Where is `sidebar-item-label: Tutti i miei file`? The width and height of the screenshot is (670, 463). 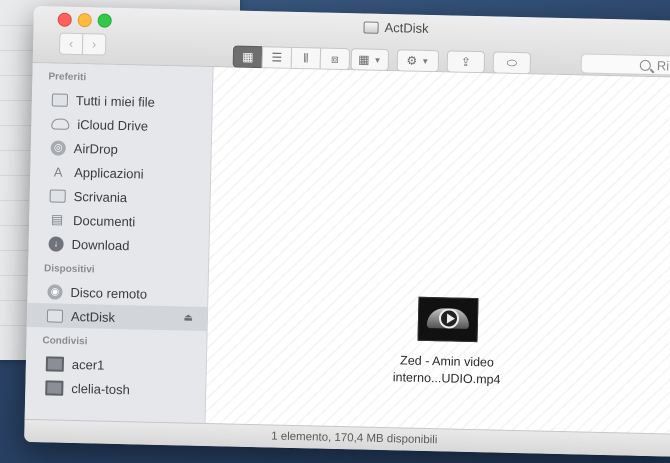
sidebar-item-label: Tutti i miei file is located at coordinates (115, 101).